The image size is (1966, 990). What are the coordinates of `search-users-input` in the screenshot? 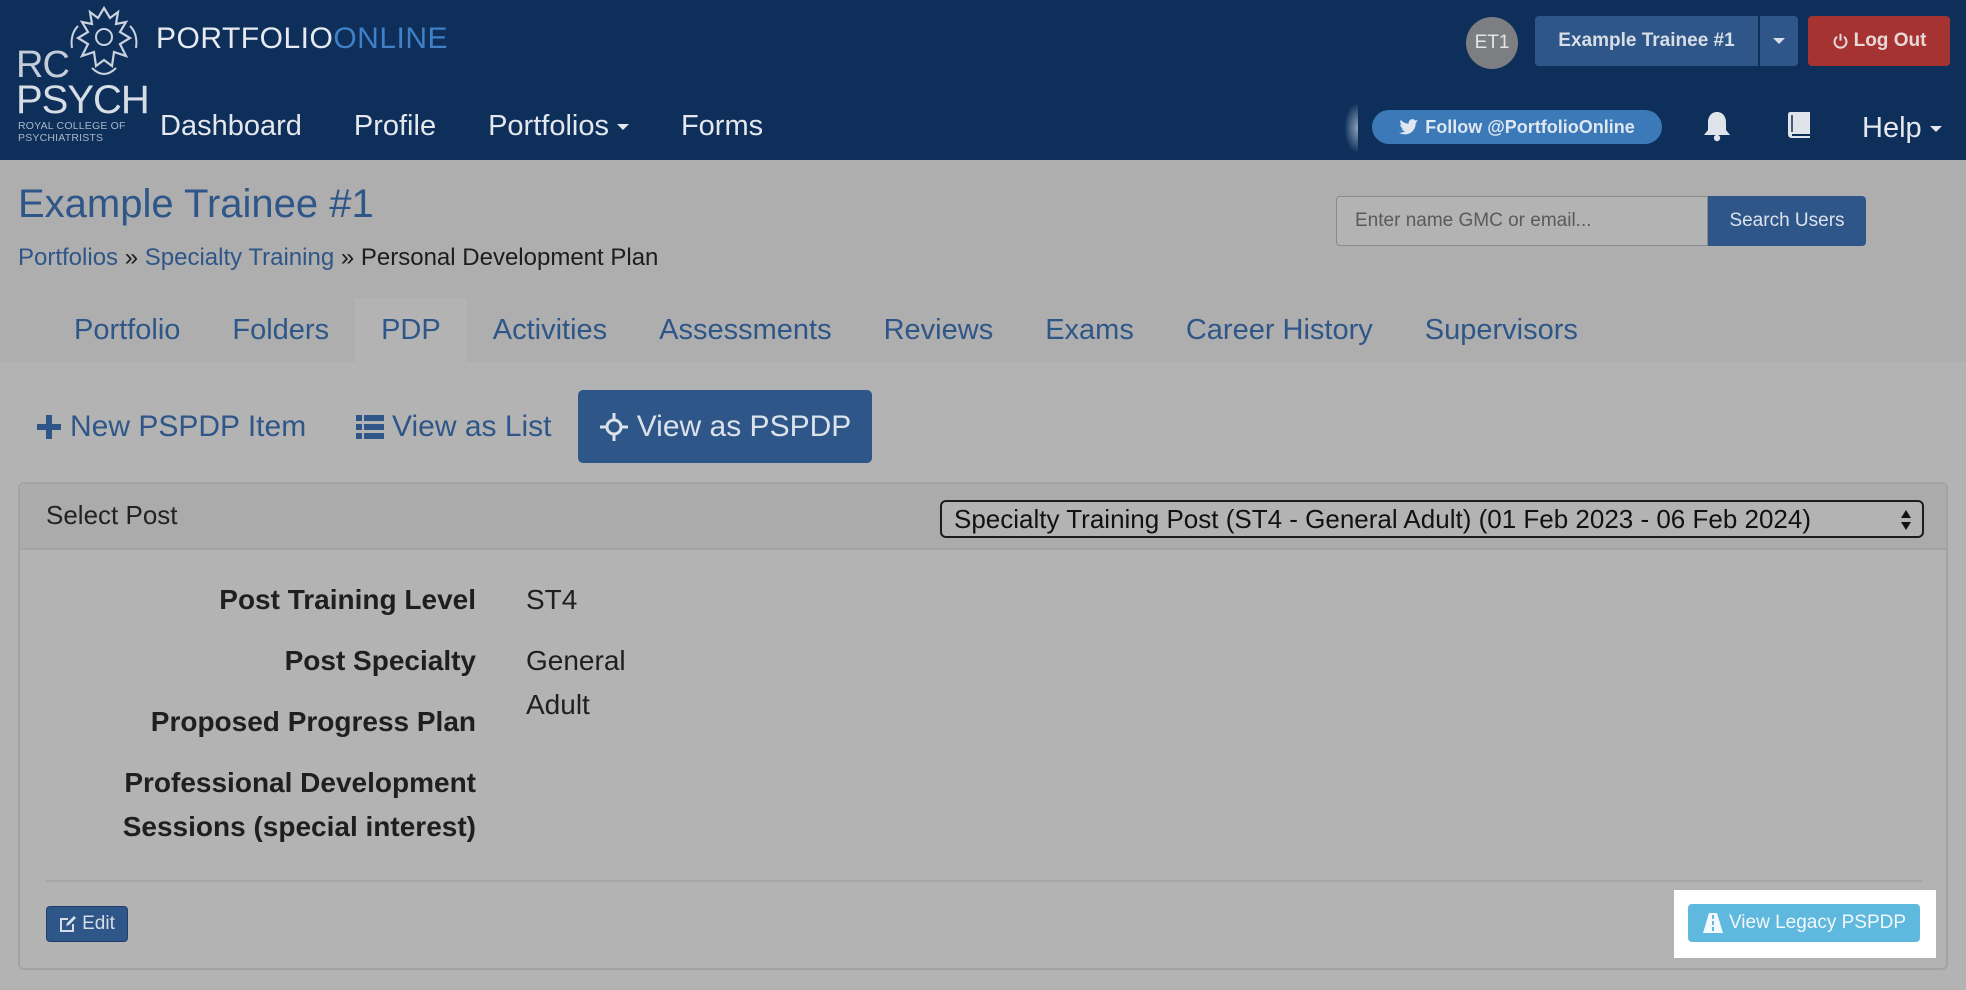 It's located at (1522, 221).